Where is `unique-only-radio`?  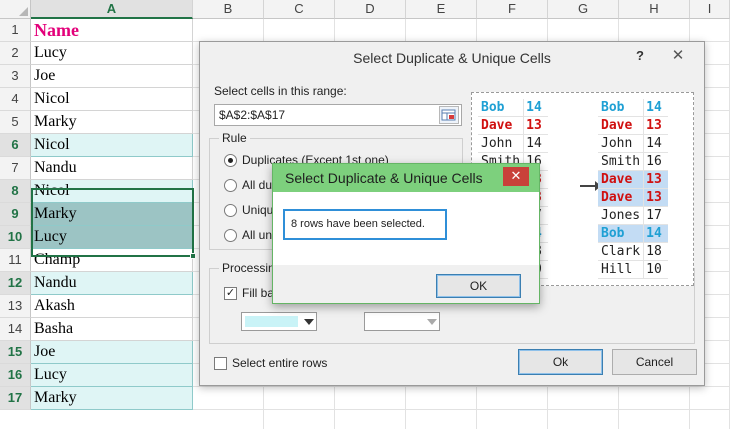
unique-only-radio is located at coordinates (230, 210).